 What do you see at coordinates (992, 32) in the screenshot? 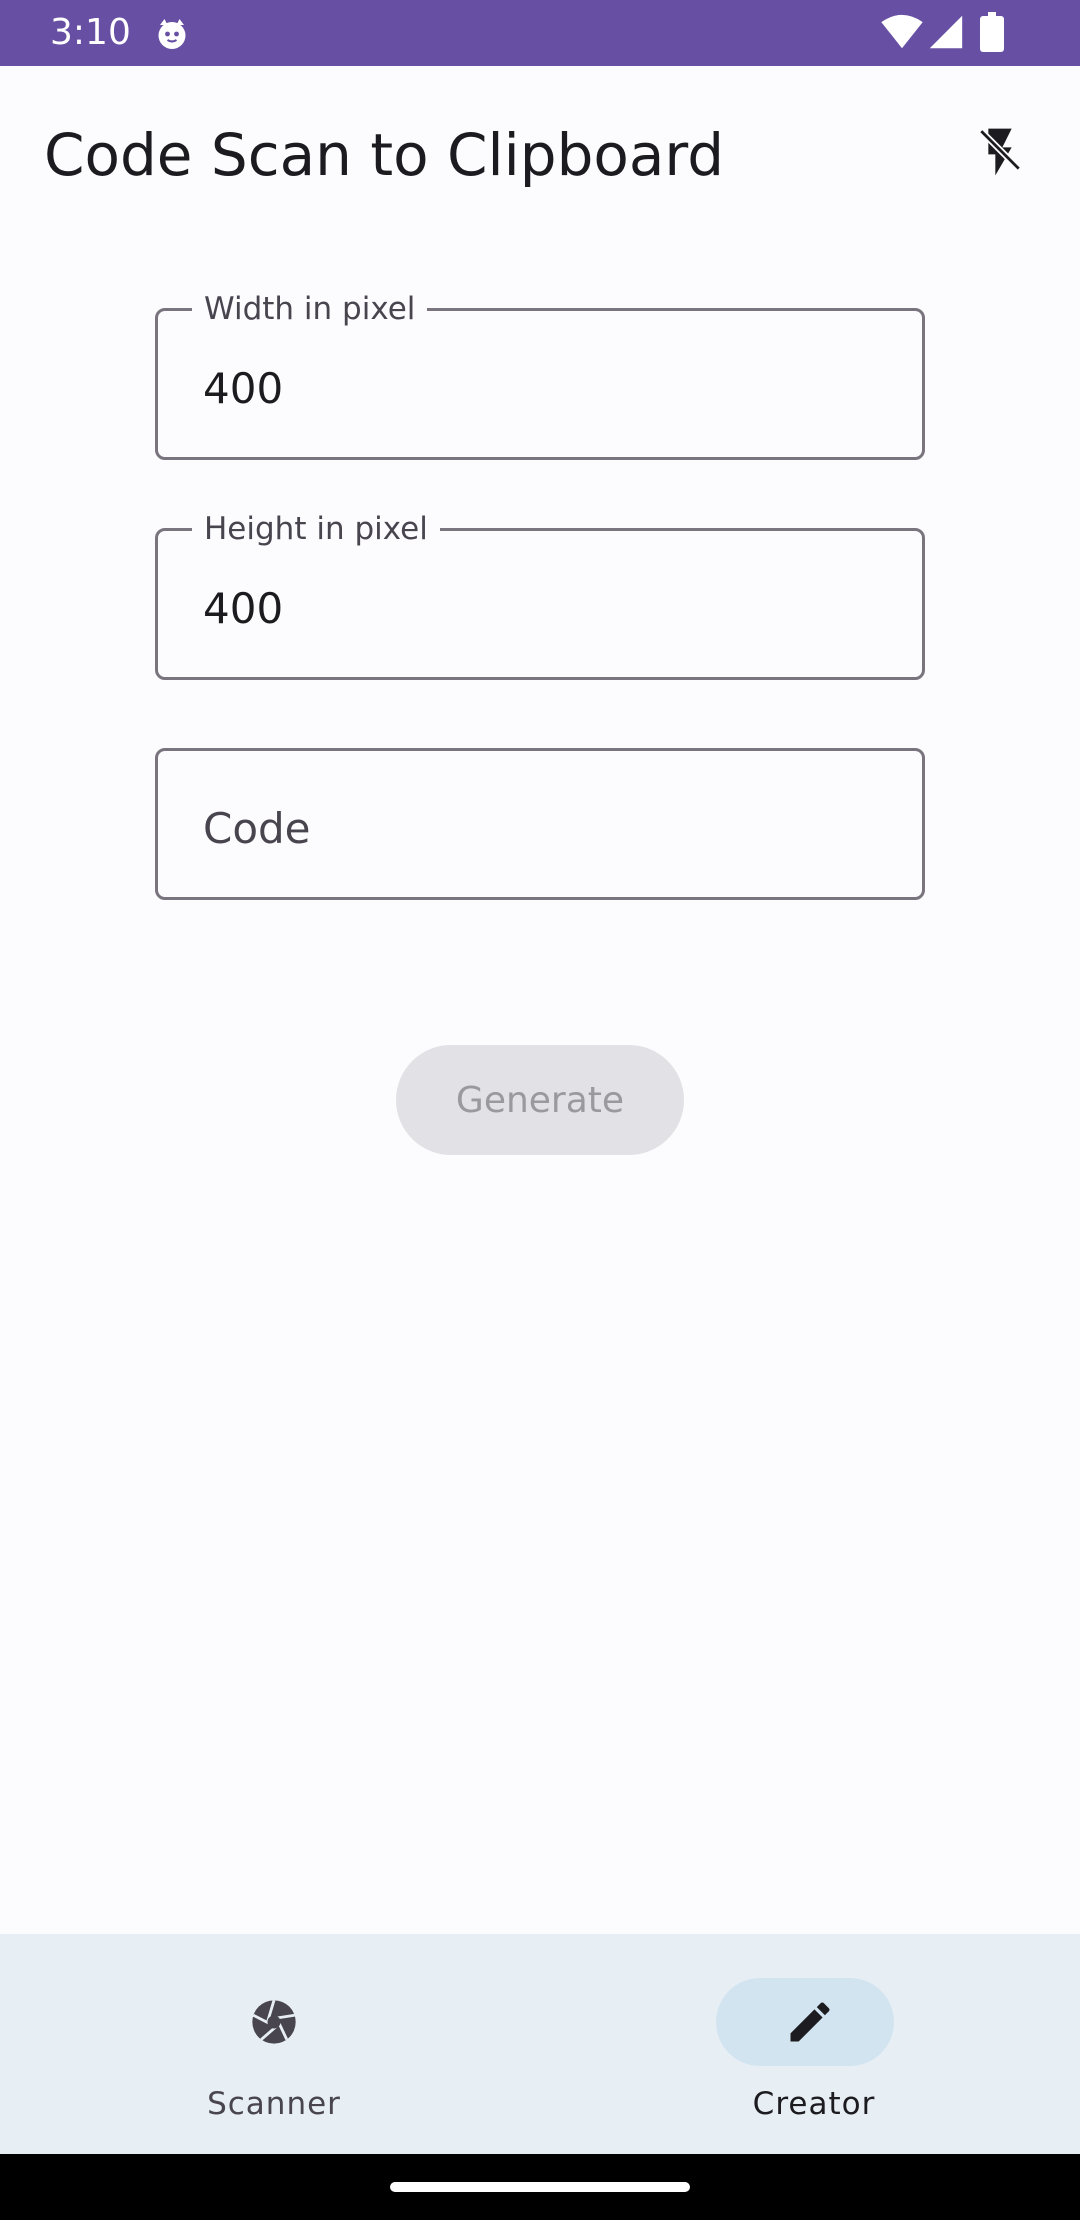
I see `battery-icon` at bounding box center [992, 32].